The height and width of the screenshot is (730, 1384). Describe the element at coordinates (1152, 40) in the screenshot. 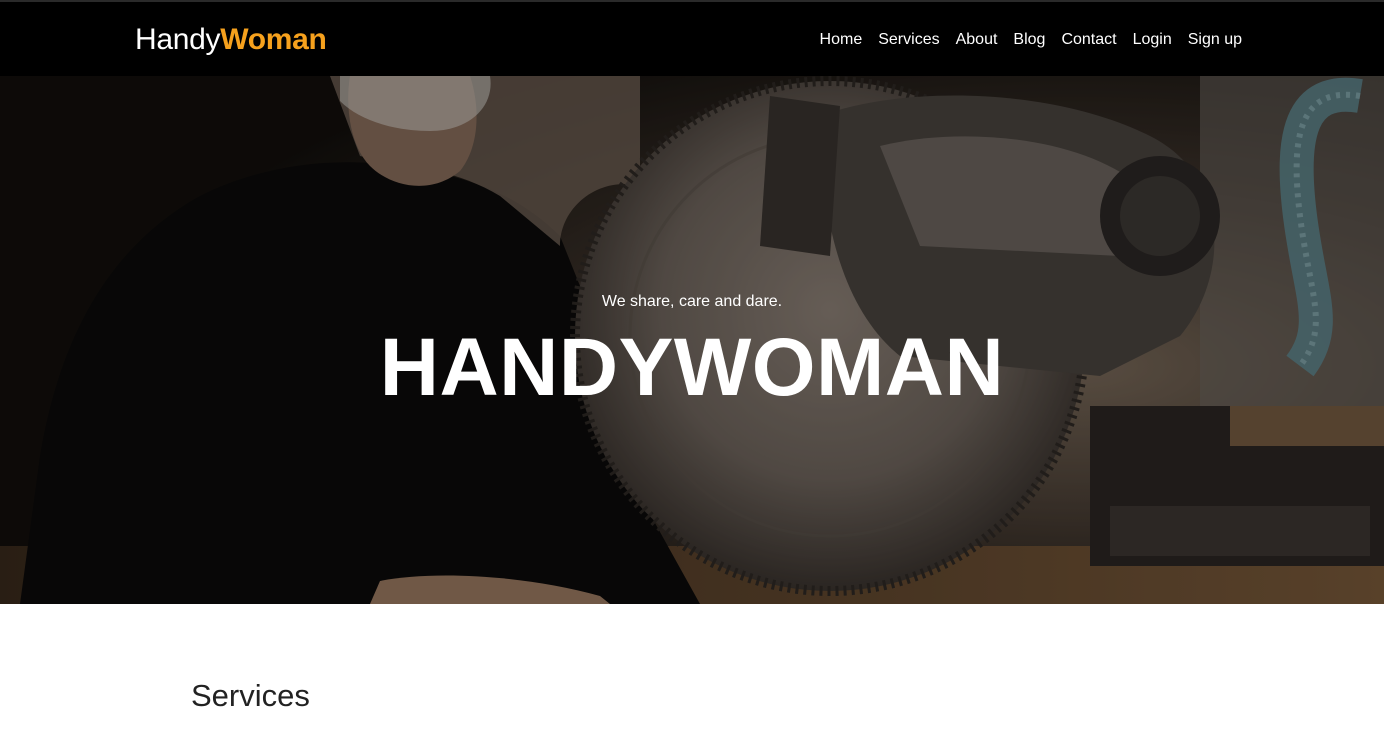

I see `nav-link-login: Login` at that location.